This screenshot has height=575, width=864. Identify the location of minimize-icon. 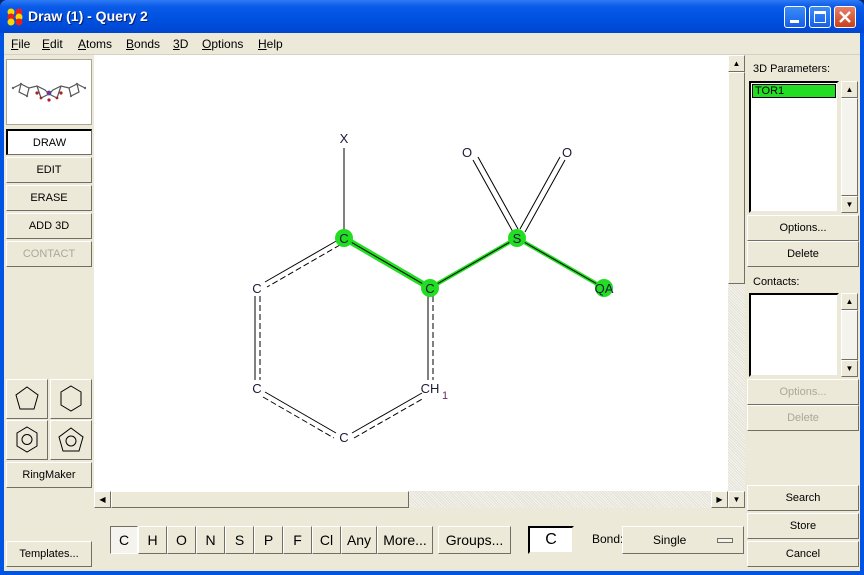
(794, 21).